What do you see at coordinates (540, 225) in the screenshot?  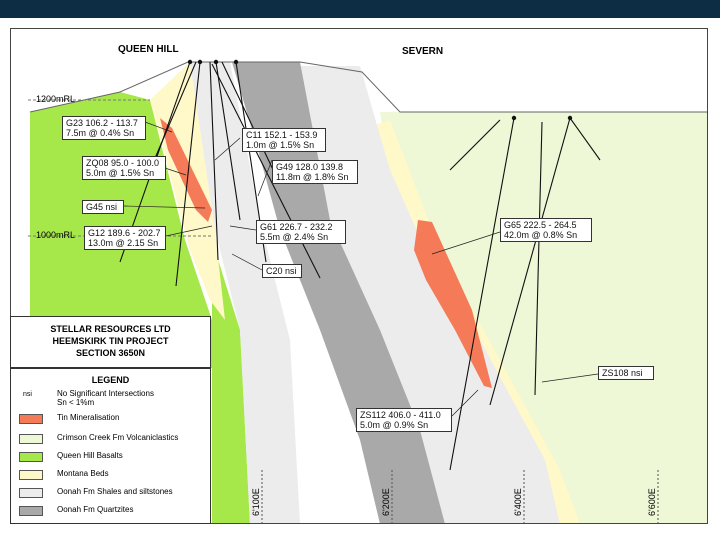 I see `intercept-hole: G65 222.5 - 264.5` at bounding box center [540, 225].